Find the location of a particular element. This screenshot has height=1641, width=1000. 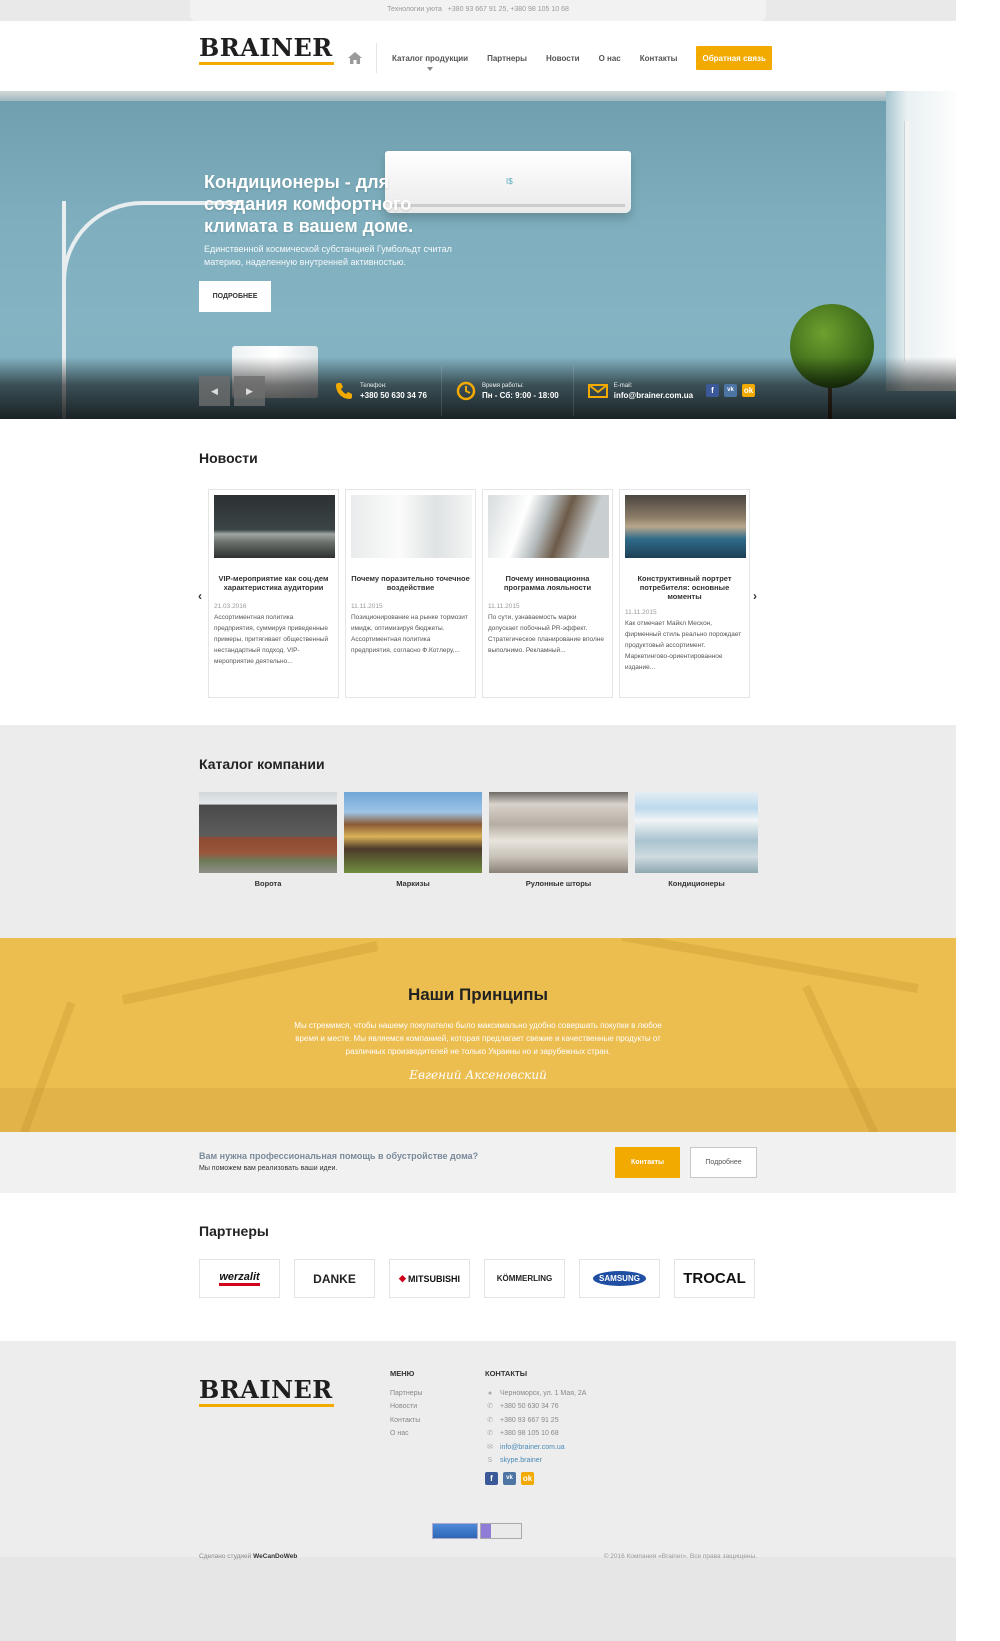

bg-floor is located at coordinates (478, 1110).